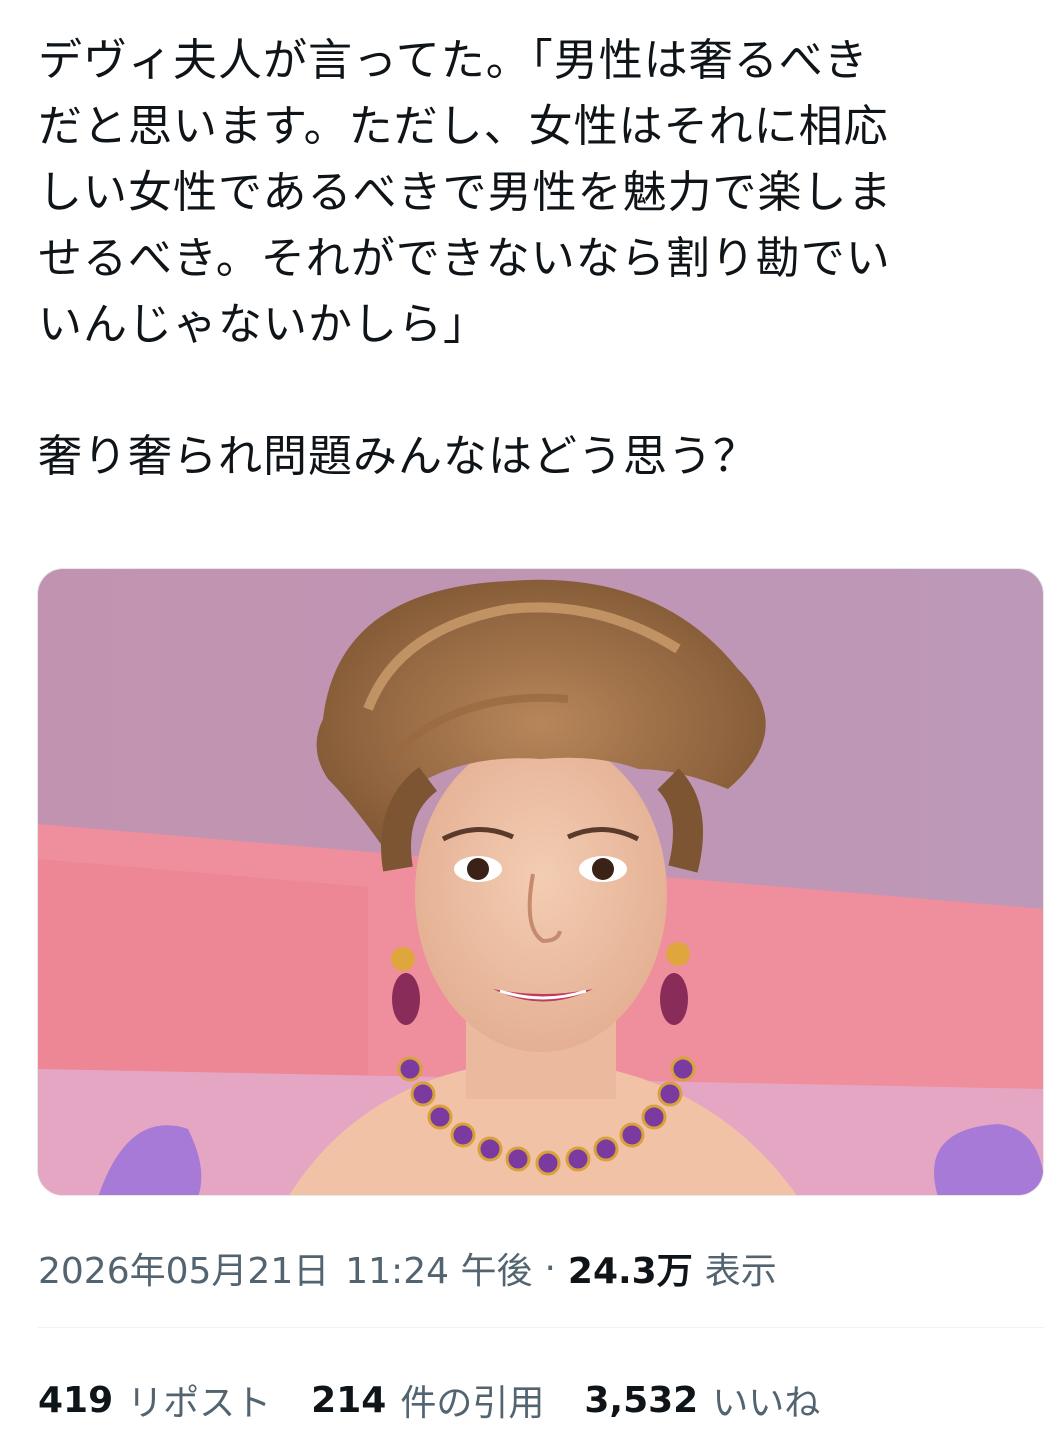 The height and width of the screenshot is (1455, 1044). What do you see at coordinates (463, 126) in the screenshot?
I see `tweet-text-line: だと思います。ただし、女性はそれに相応` at bounding box center [463, 126].